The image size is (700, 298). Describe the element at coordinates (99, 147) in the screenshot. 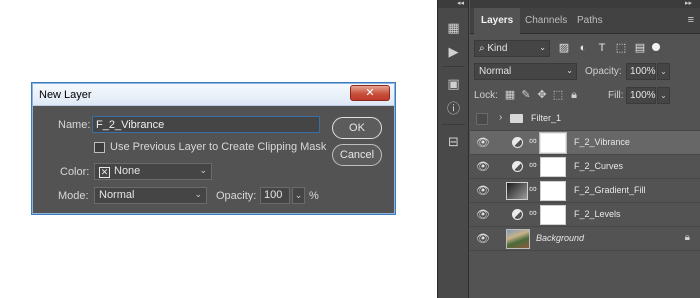

I see `clipping-mask-checkbox` at that location.